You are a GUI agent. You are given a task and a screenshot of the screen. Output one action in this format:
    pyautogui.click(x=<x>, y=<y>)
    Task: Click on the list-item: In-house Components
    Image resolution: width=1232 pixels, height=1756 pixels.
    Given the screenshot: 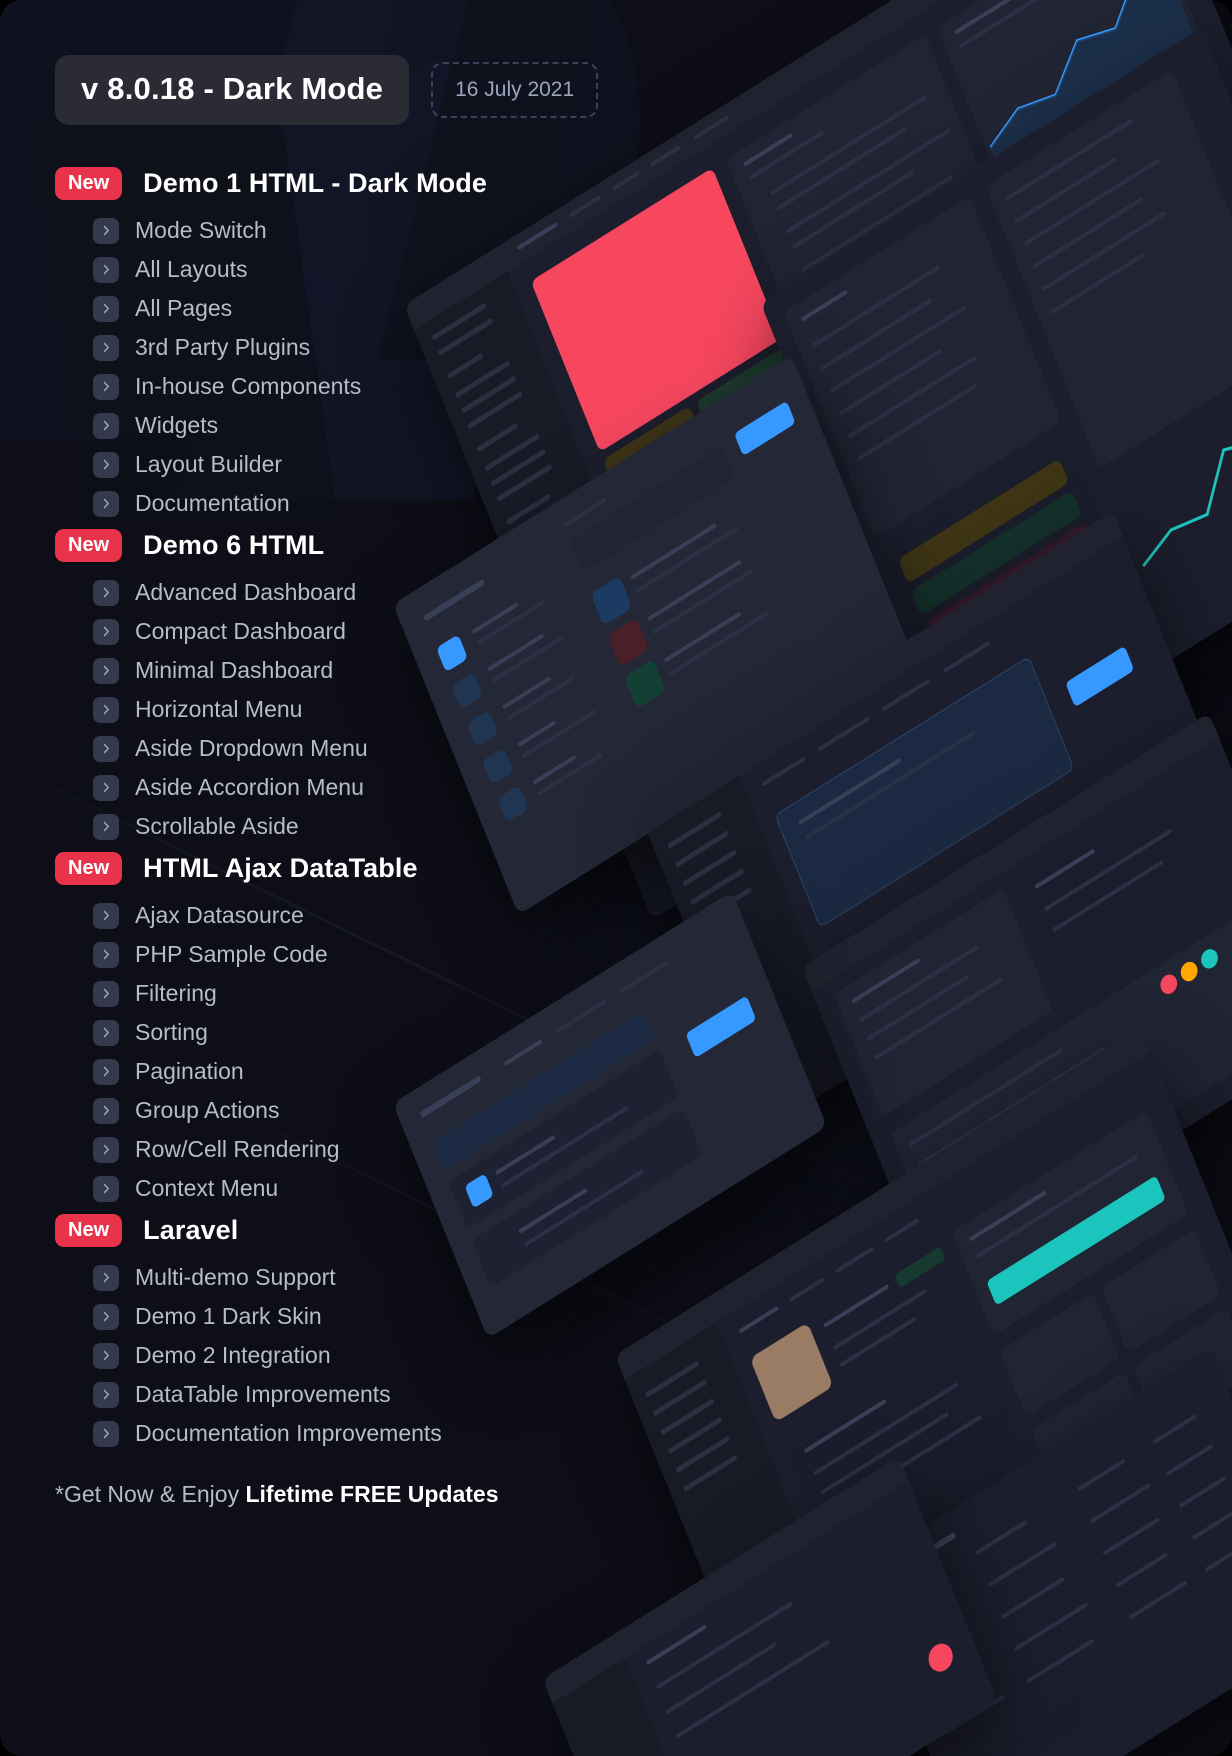 What is the action you would take?
    pyautogui.click(x=356, y=386)
    